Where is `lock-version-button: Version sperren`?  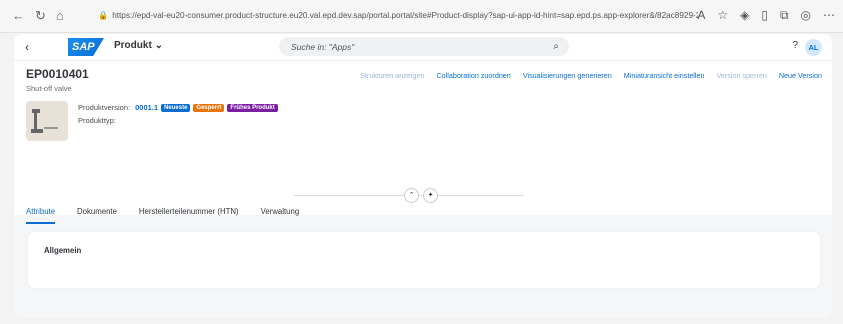 lock-version-button: Version sperren is located at coordinates (742, 75).